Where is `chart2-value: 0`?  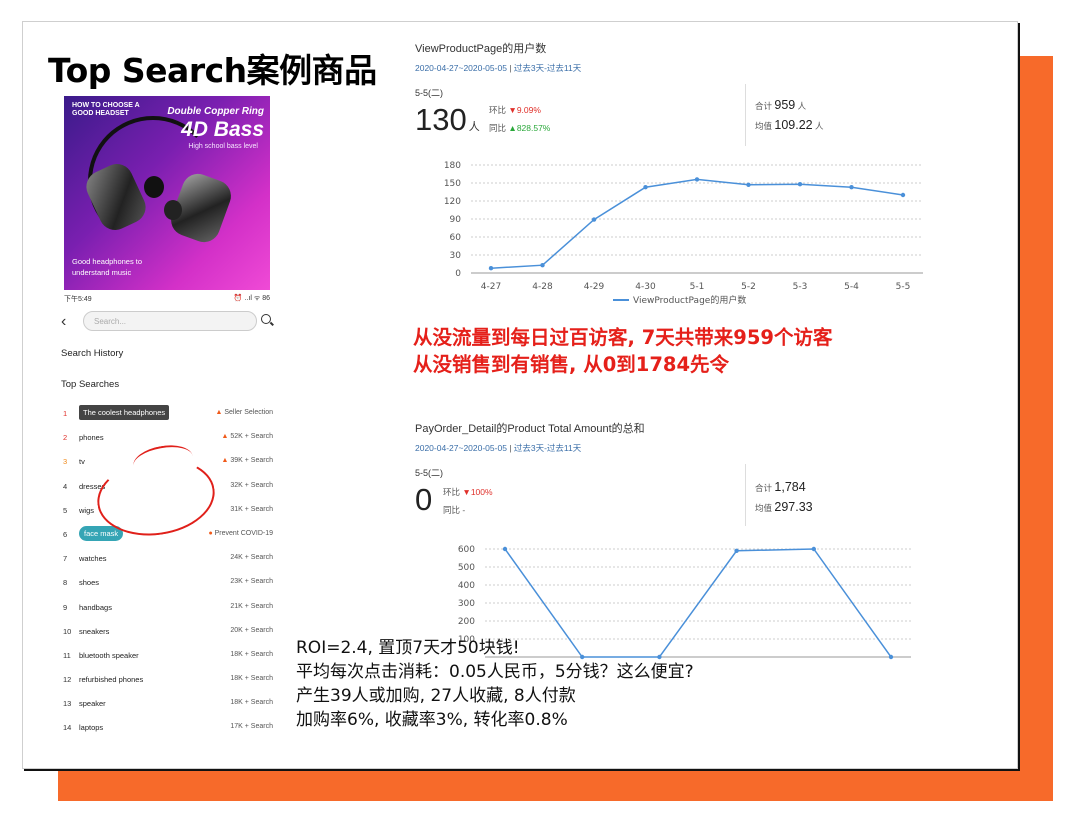
chart2-value: 0 is located at coordinates (424, 499).